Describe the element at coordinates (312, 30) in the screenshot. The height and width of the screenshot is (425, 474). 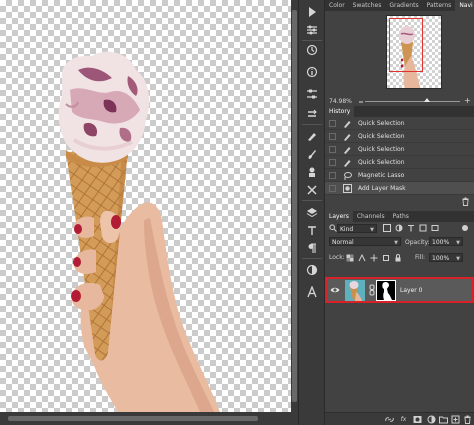
I see `adjustments-icon` at that location.